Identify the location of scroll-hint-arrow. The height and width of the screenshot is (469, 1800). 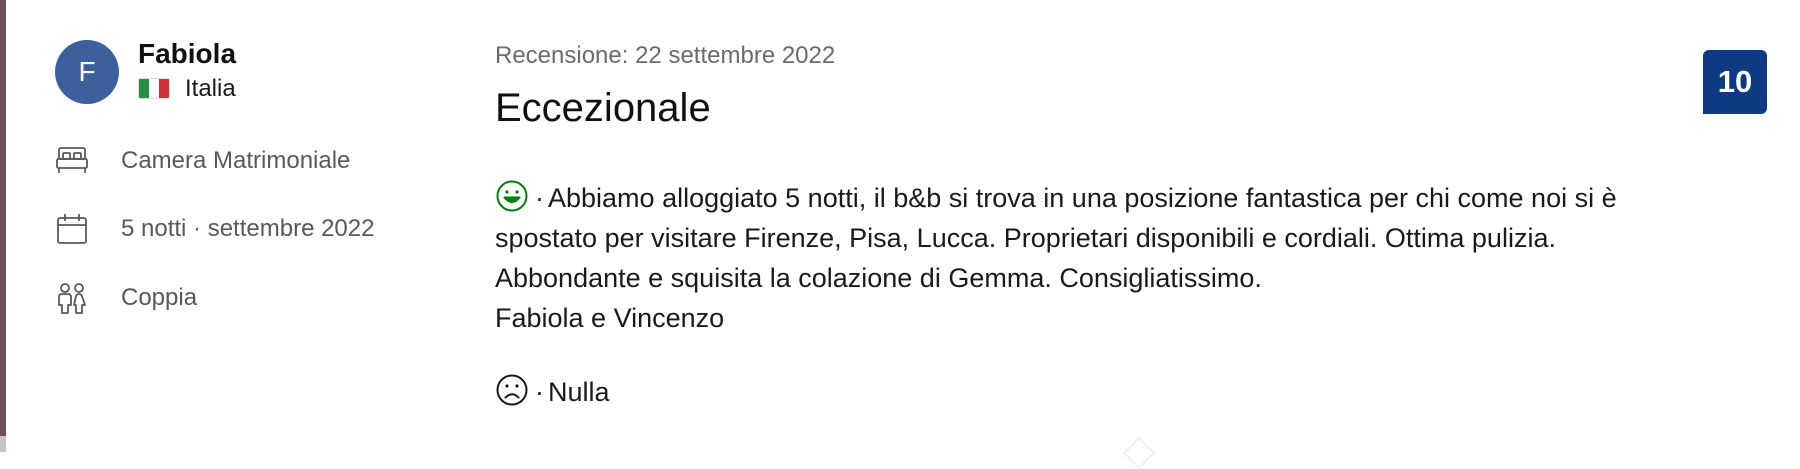
(1139, 453).